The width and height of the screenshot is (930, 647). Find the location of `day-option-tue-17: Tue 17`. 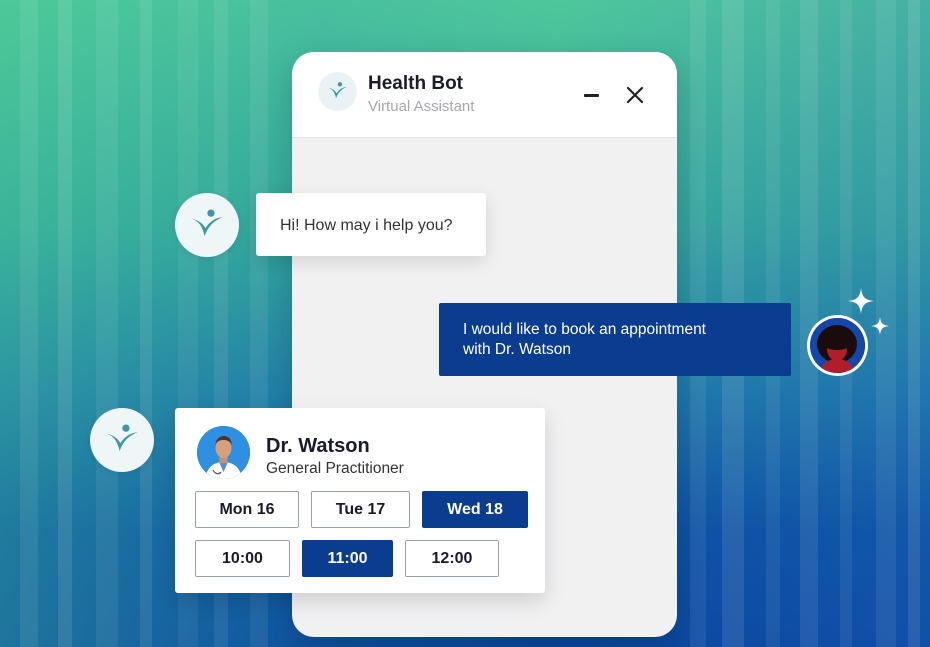

day-option-tue-17: Tue 17 is located at coordinates (360, 509).